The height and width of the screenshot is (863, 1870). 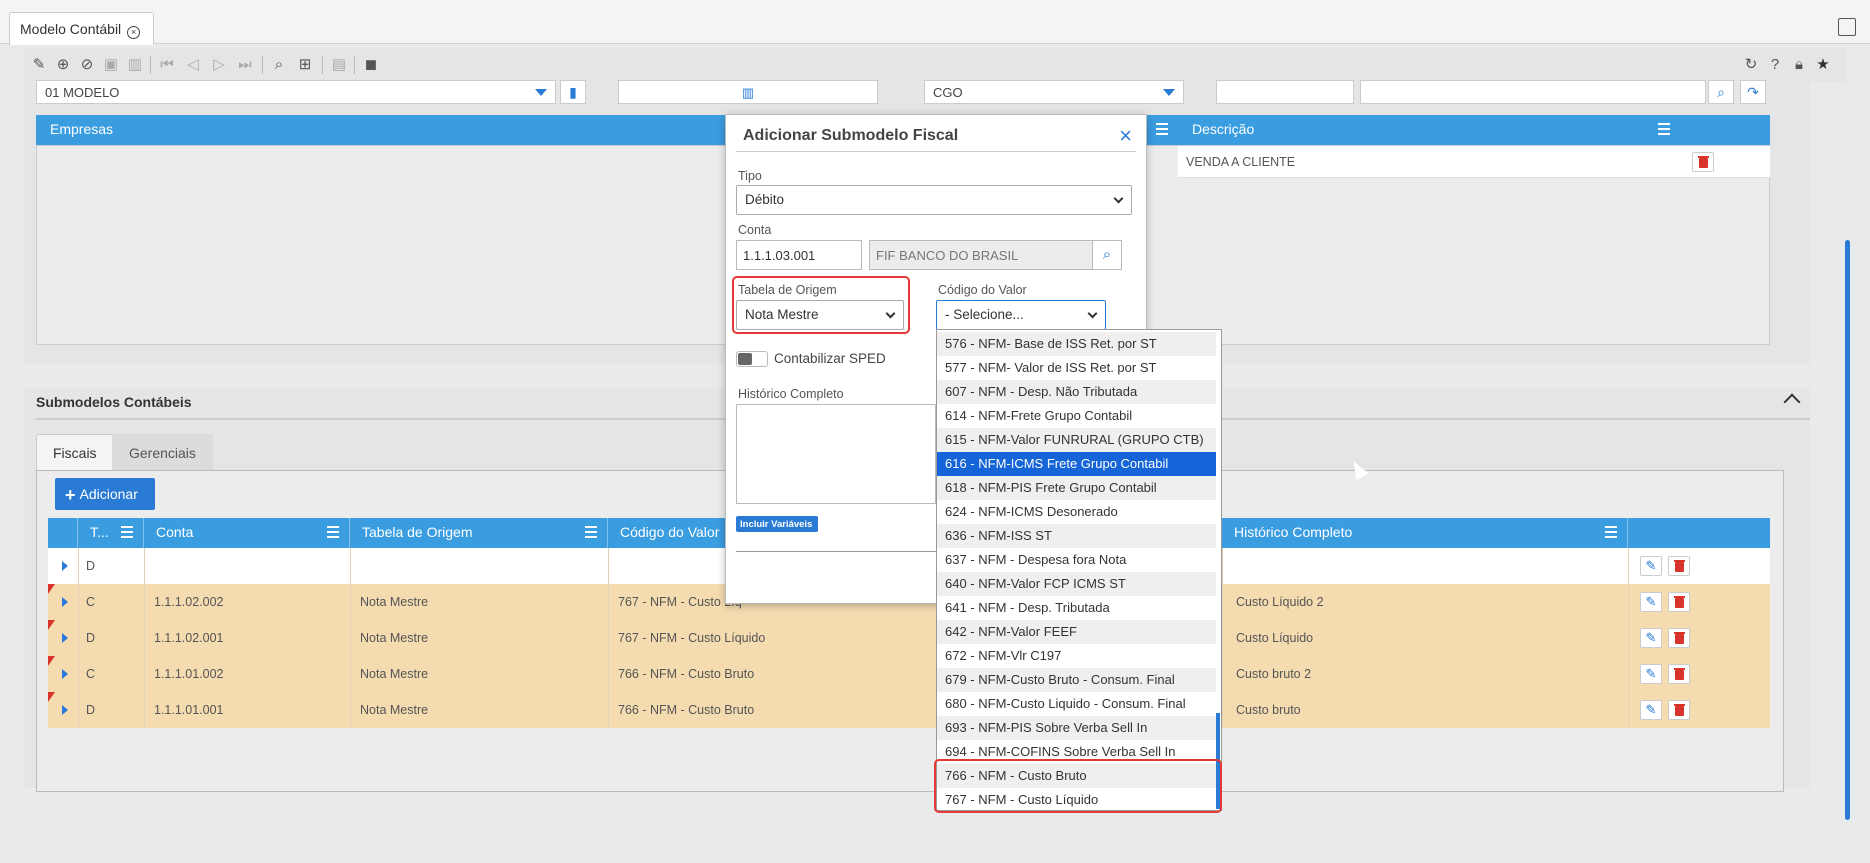 What do you see at coordinates (935, 22) in the screenshot?
I see `tab-bar` at bounding box center [935, 22].